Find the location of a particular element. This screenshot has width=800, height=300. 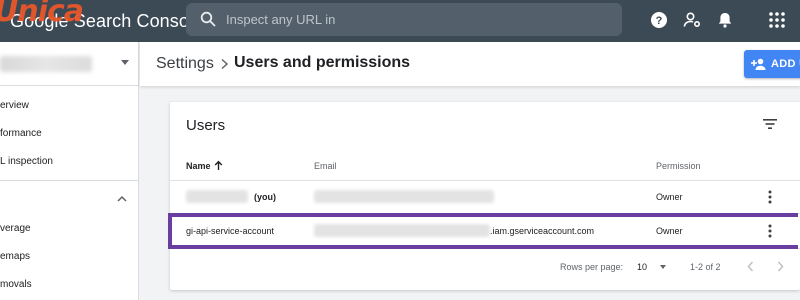

url-inspection-search is located at coordinates (404, 19).